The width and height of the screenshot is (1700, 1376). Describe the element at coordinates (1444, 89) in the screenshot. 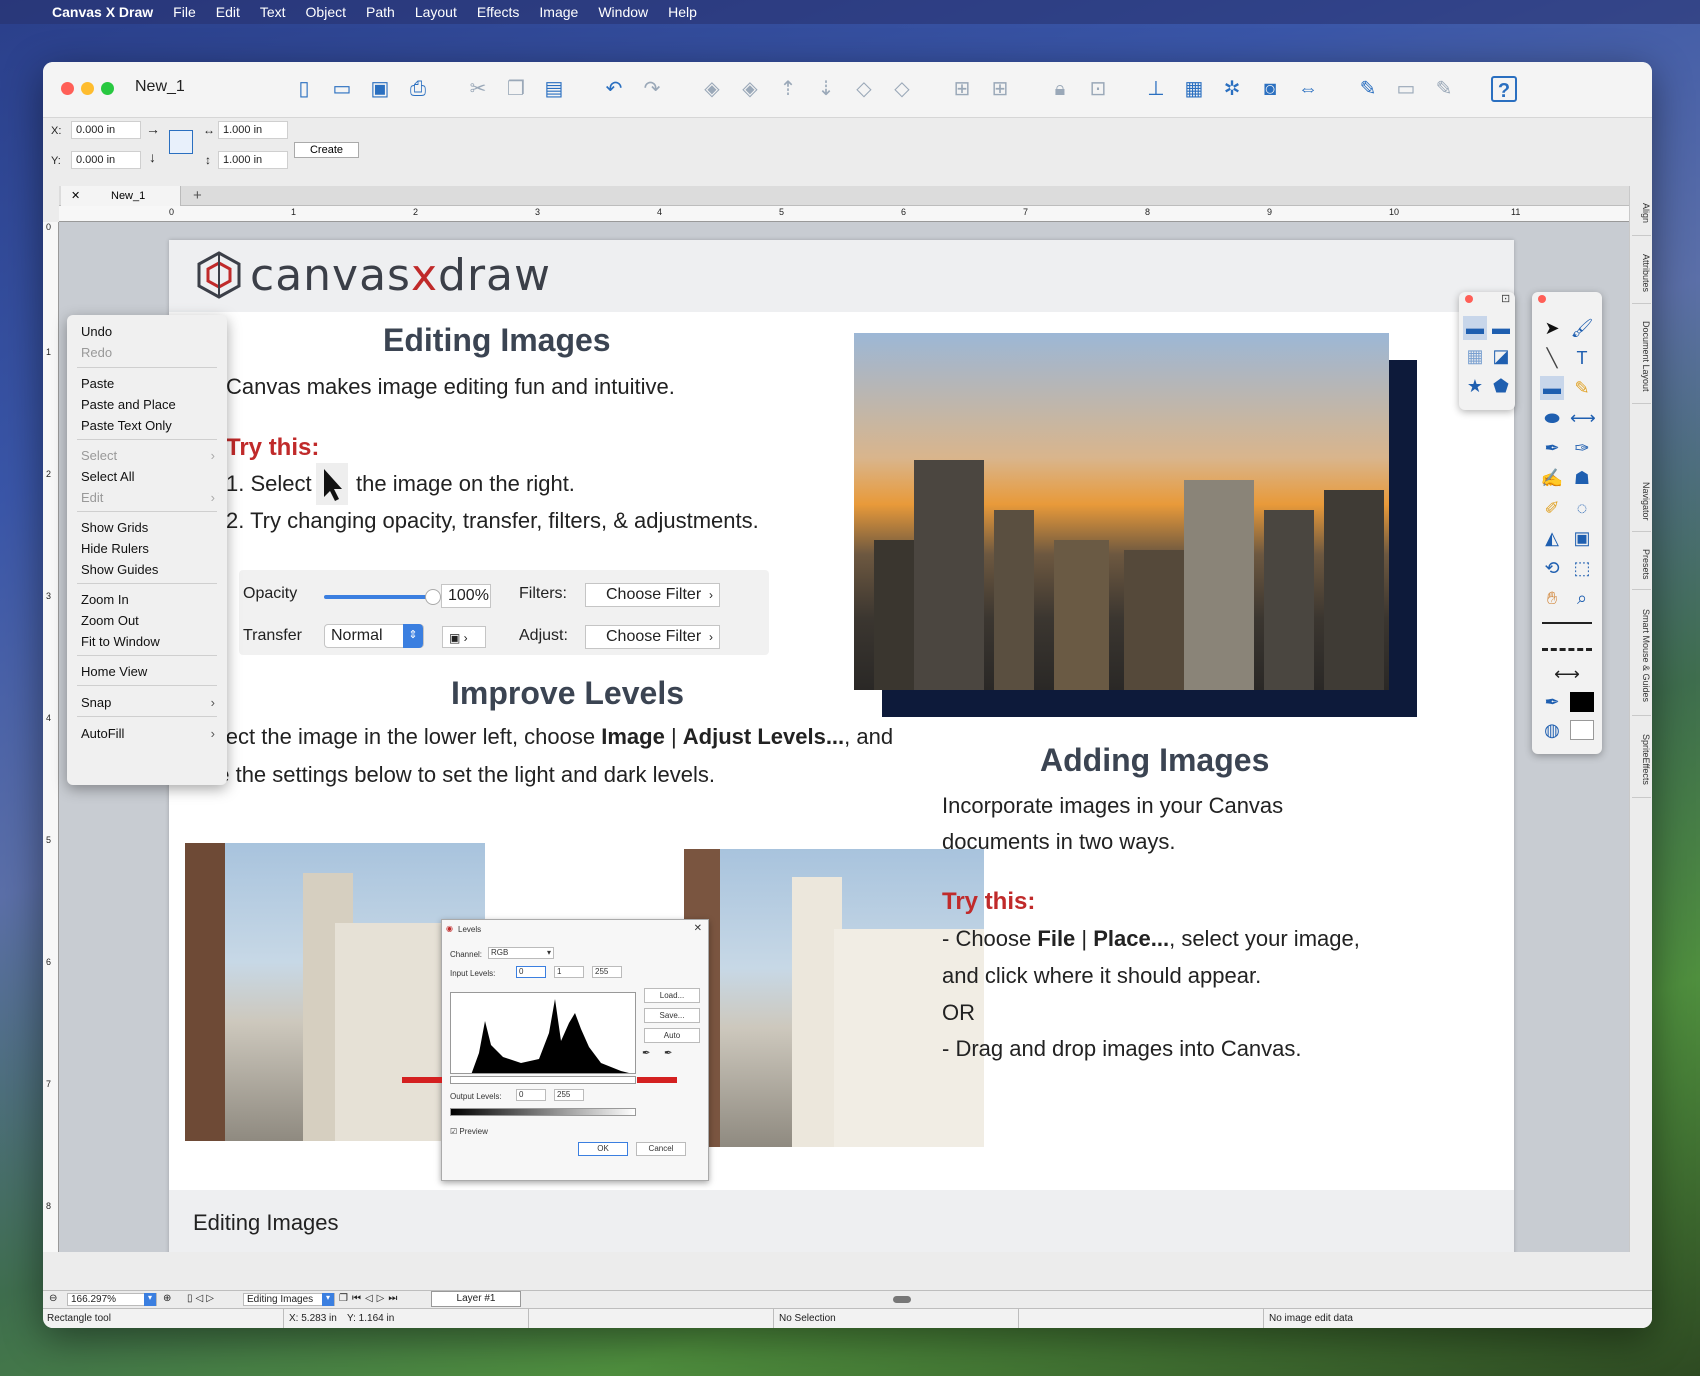

I see `annotate-icon: ✎` at that location.